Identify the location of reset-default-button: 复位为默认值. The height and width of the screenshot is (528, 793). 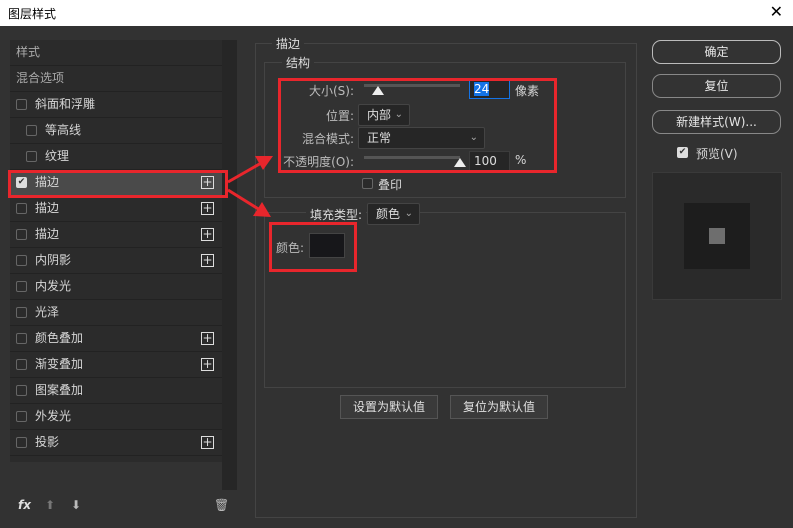
(499, 407).